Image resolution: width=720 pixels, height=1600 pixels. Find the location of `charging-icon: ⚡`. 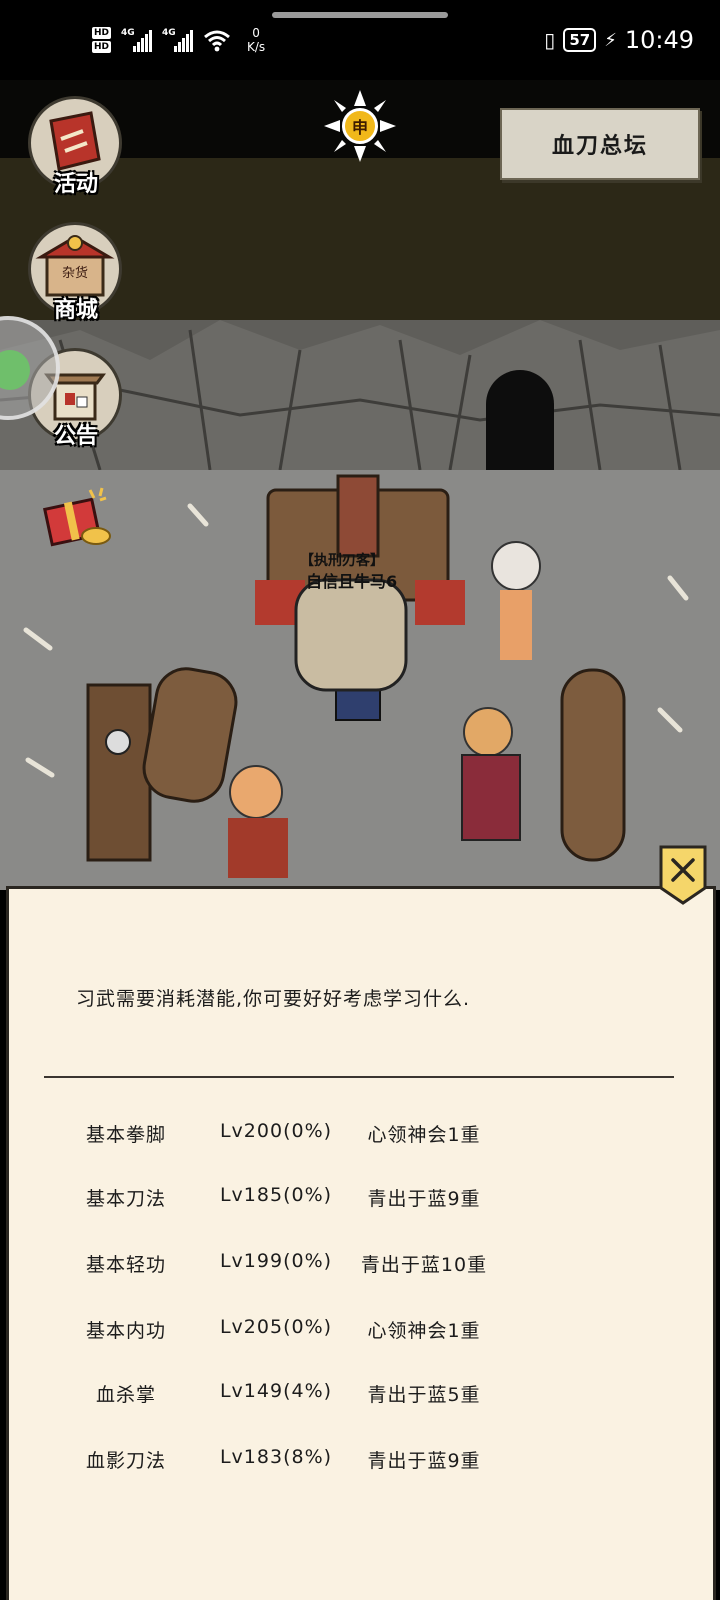

charging-icon: ⚡ is located at coordinates (610, 40).